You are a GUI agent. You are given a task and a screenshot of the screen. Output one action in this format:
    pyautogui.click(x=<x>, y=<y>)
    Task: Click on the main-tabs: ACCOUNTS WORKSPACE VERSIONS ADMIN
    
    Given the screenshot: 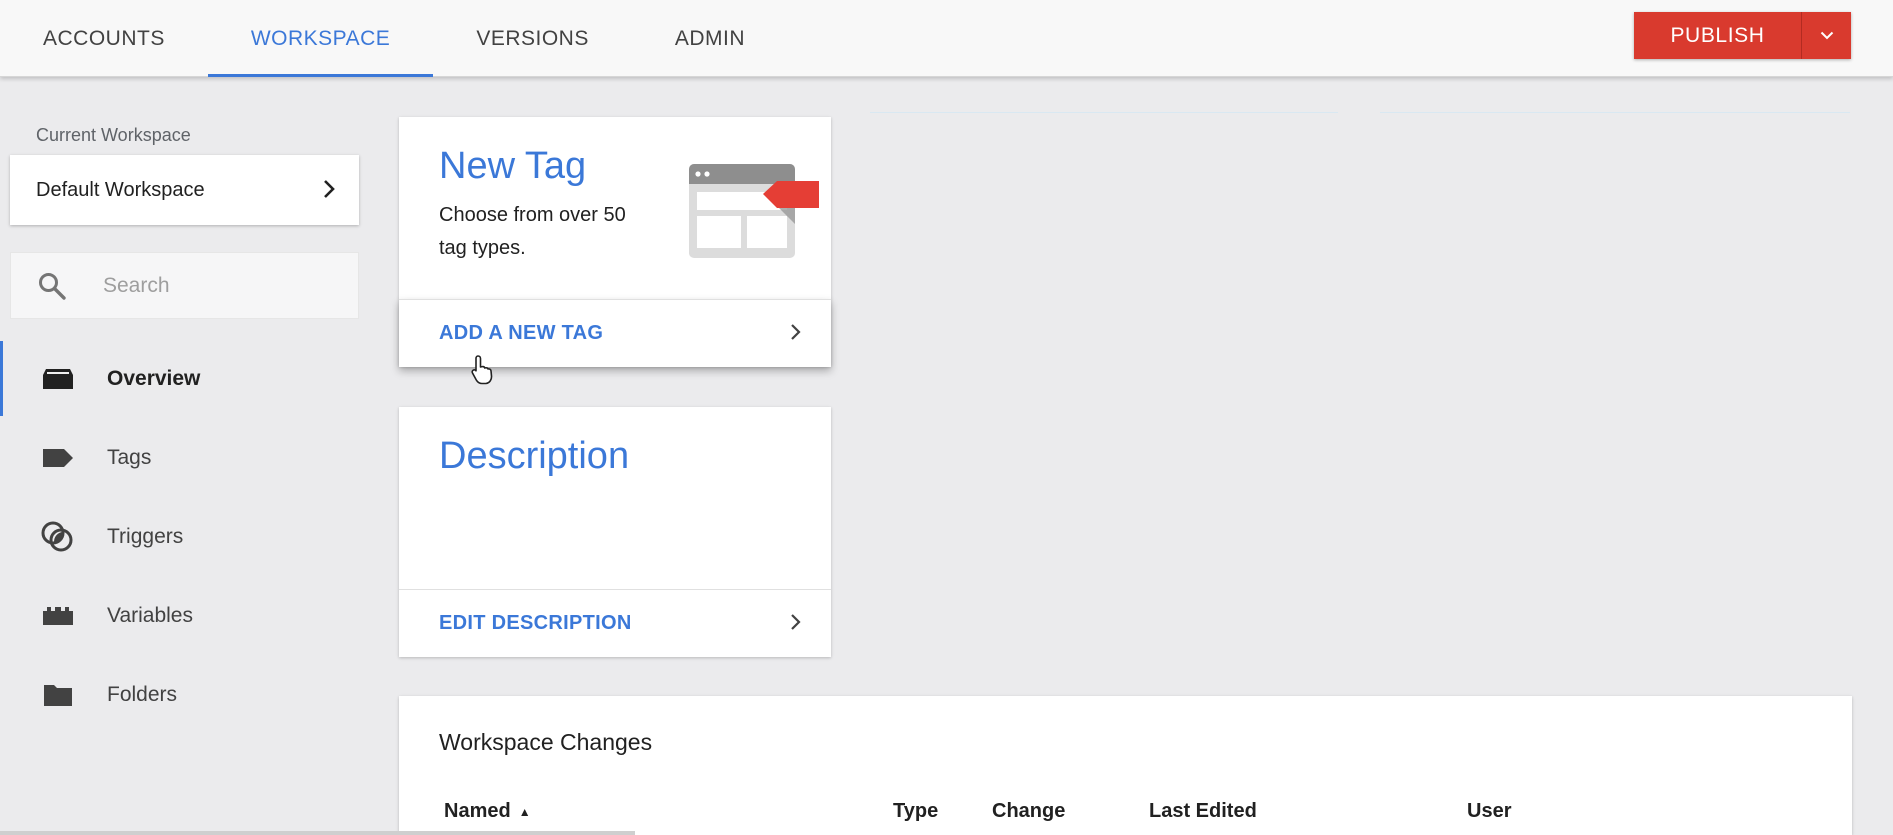 What is the action you would take?
    pyautogui.click(x=394, y=38)
    